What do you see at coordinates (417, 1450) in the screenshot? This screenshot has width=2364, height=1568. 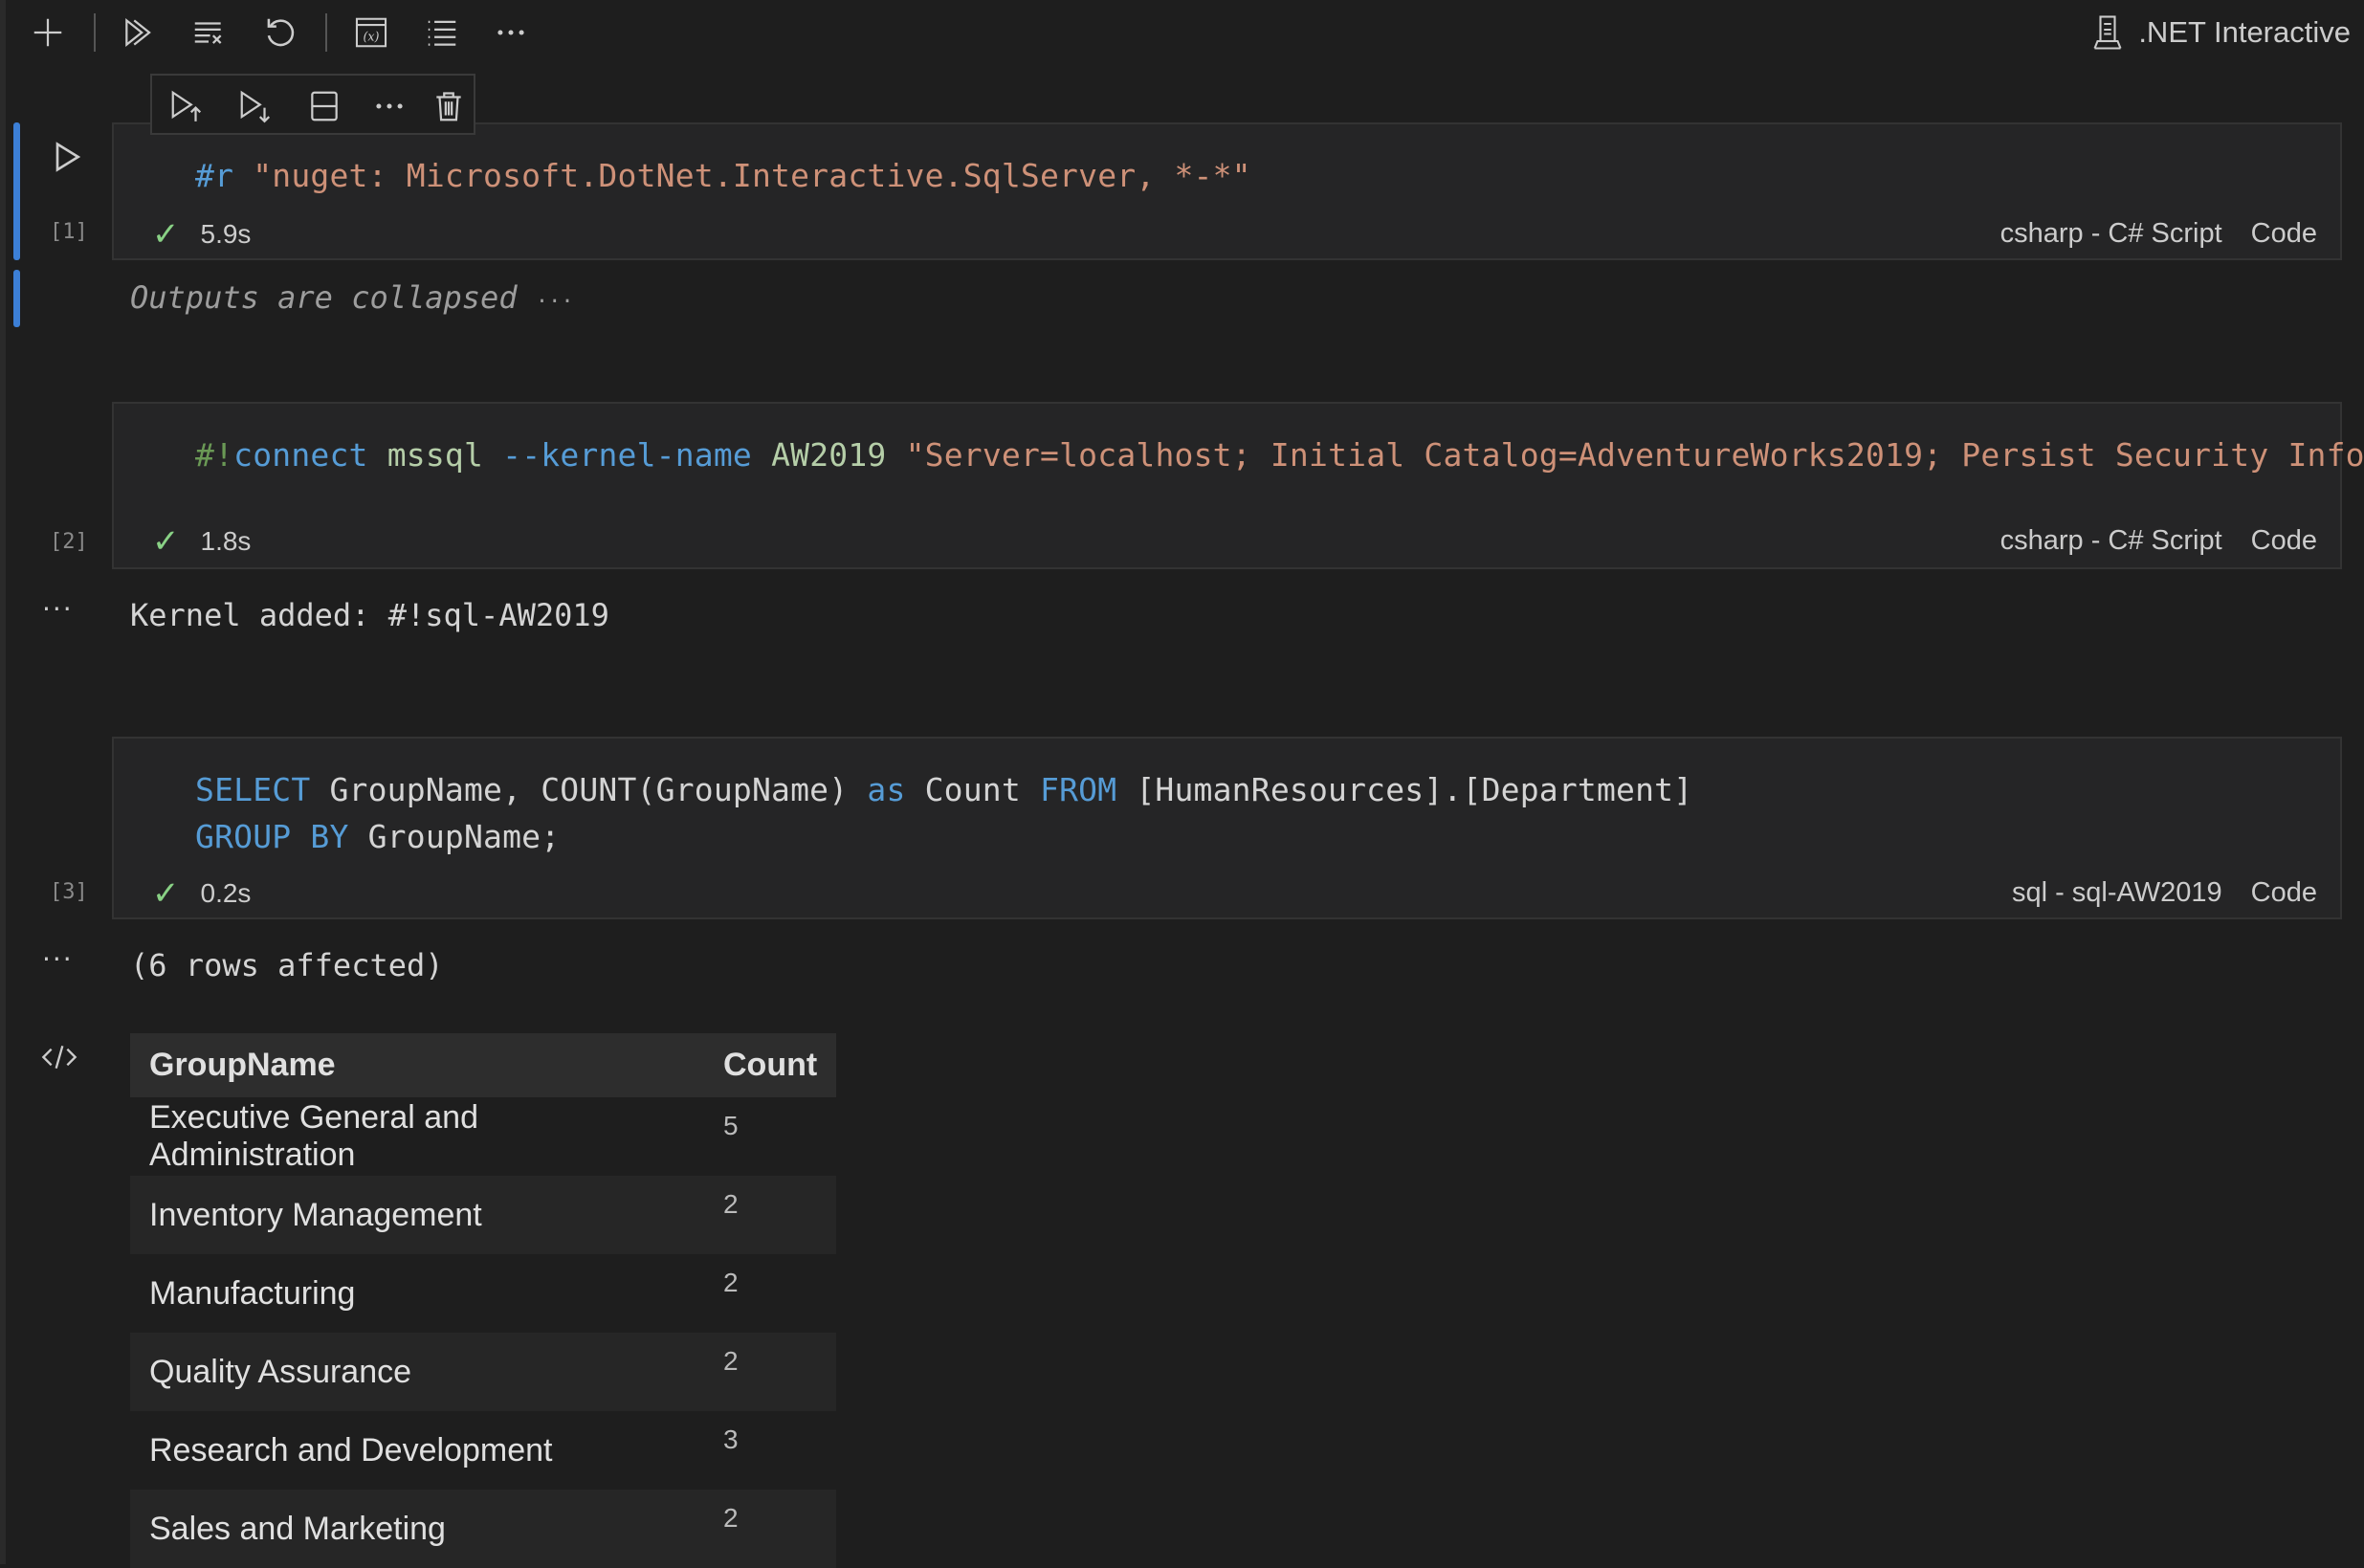 I see `table-cell: Research and Development` at bounding box center [417, 1450].